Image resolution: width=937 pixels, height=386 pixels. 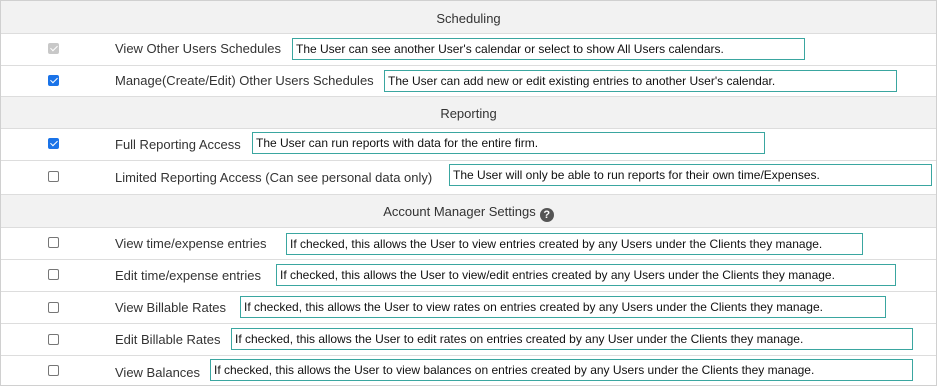 What do you see at coordinates (53, 143) in the screenshot?
I see `full-reporting-checkbox` at bounding box center [53, 143].